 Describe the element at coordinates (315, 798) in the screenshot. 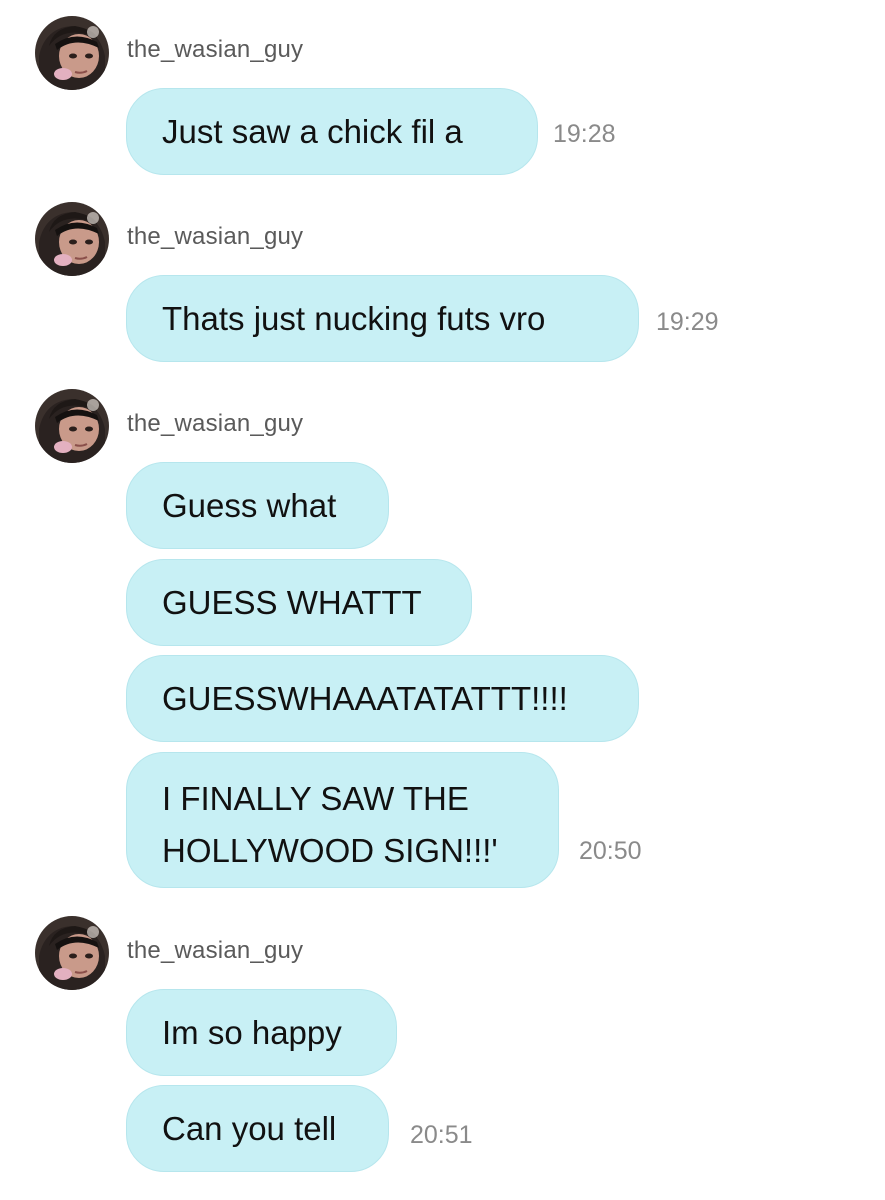

I see `message-text: I FINALLY SAW THE` at that location.